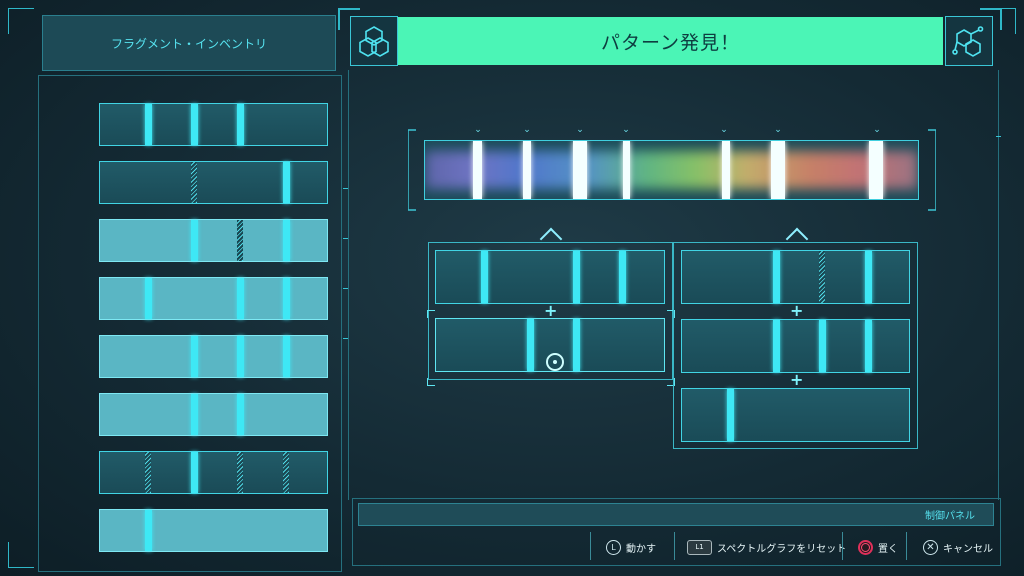 This screenshot has height=576, width=1024. Describe the element at coordinates (865, 547) in the screenshot. I see `circle-button-icon` at that location.